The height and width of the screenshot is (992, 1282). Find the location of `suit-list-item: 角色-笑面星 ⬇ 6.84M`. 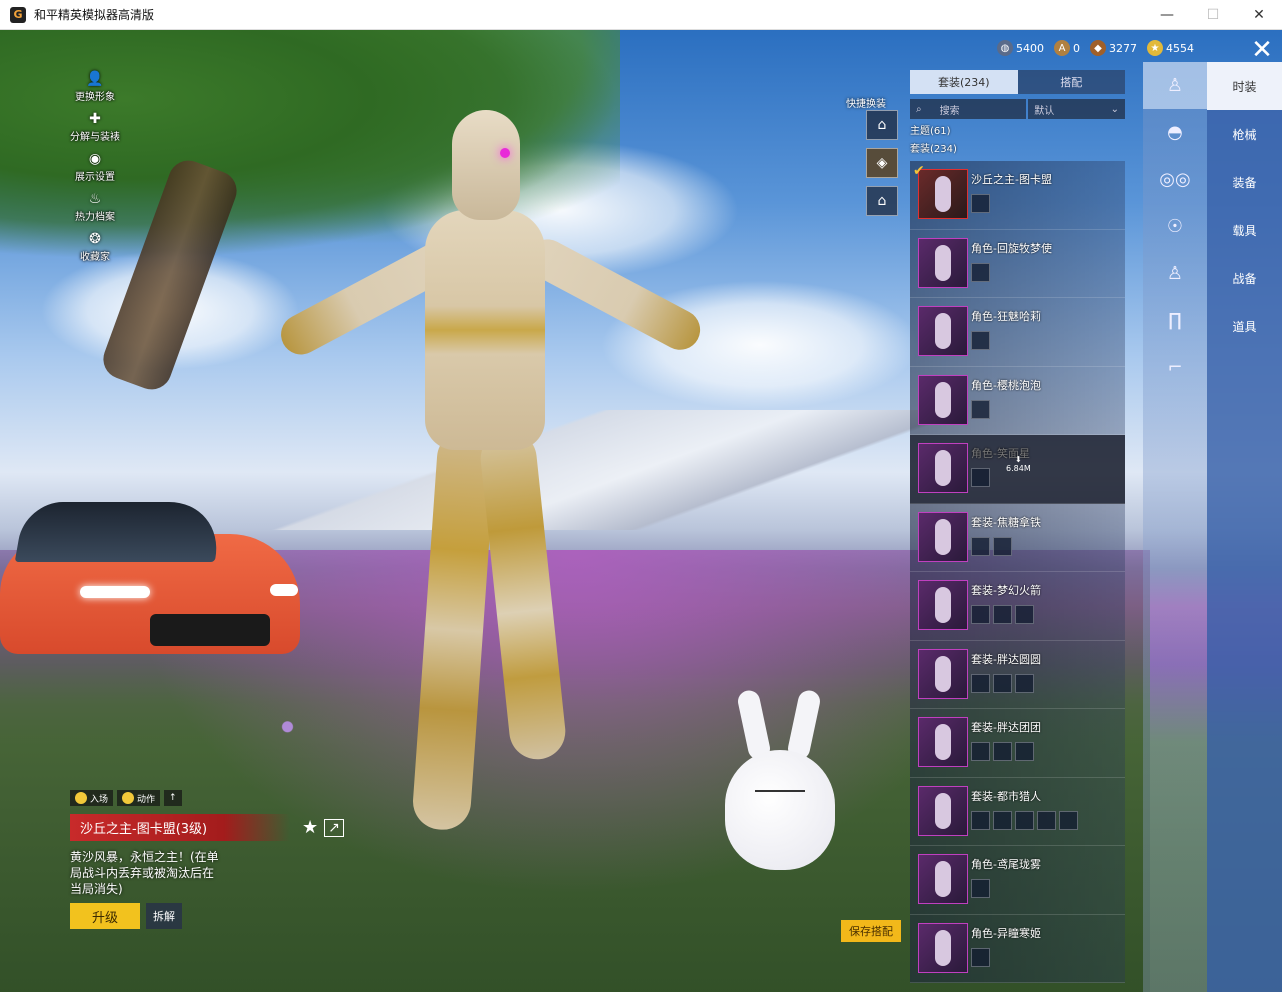

suit-list-item: 角色-笑面星 ⬇ 6.84M is located at coordinates (1017, 469).